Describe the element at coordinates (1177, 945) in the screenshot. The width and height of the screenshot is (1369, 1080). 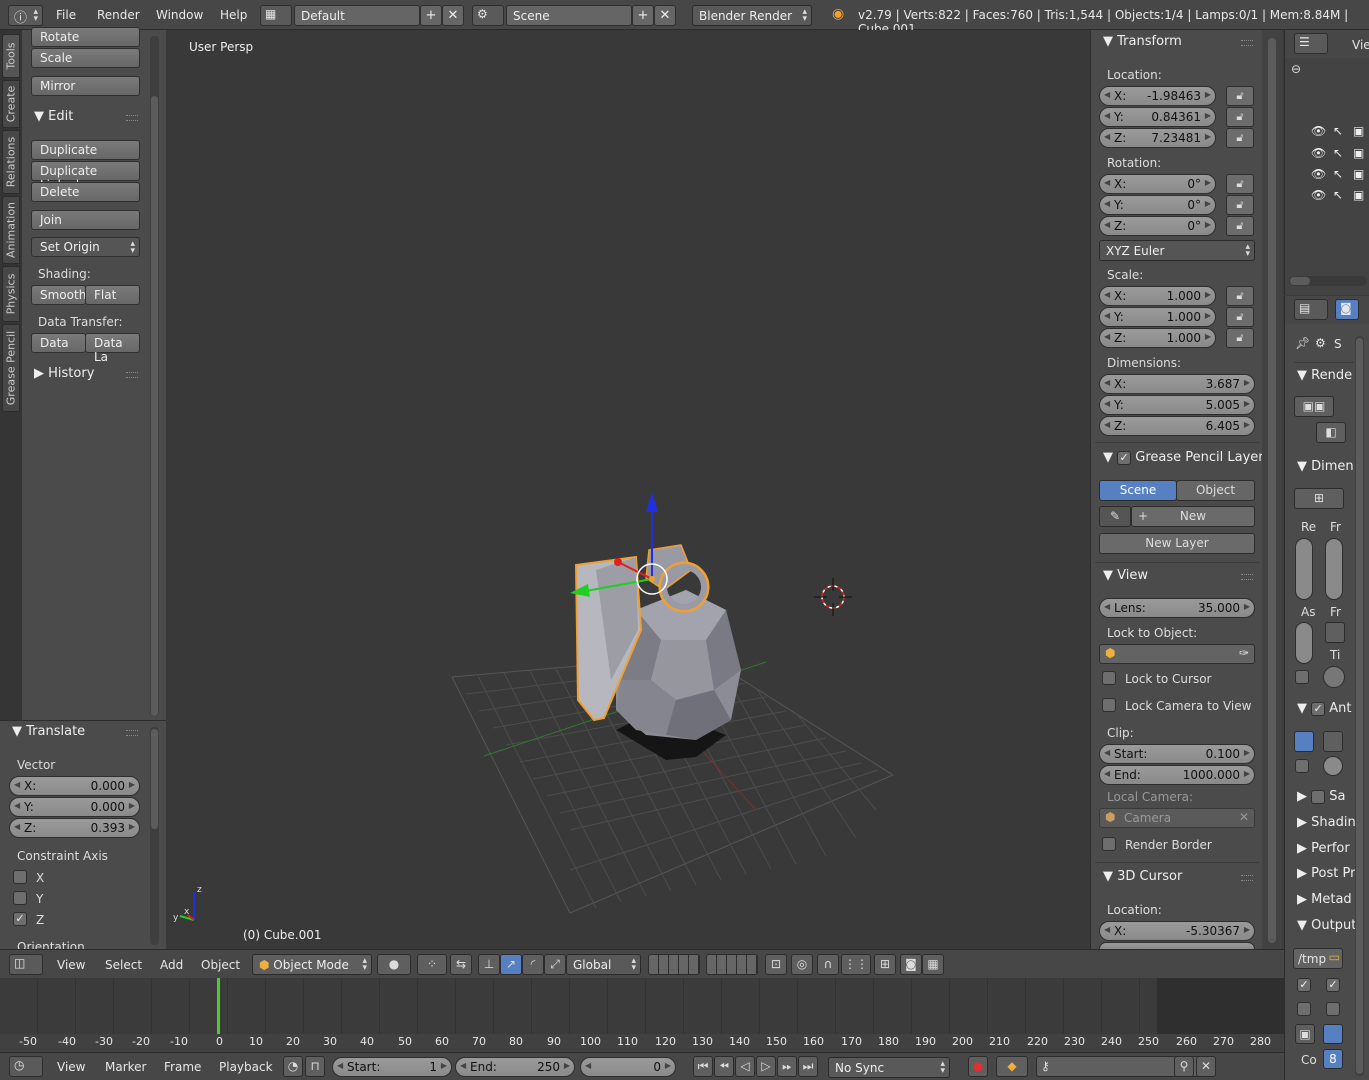
I see `cursor-y-field` at that location.